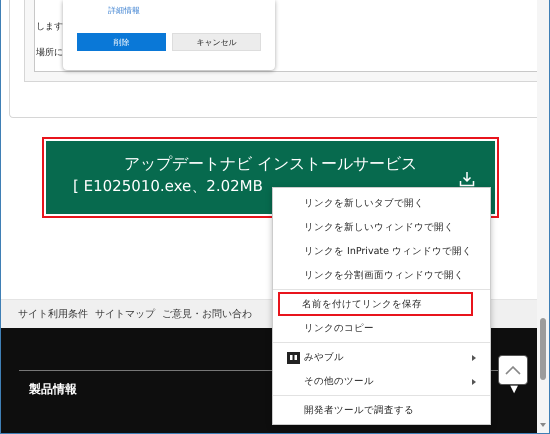  What do you see at coordinates (207, 314) in the screenshot?
I see `footer-link: ご意見・お問い合わ` at bounding box center [207, 314].